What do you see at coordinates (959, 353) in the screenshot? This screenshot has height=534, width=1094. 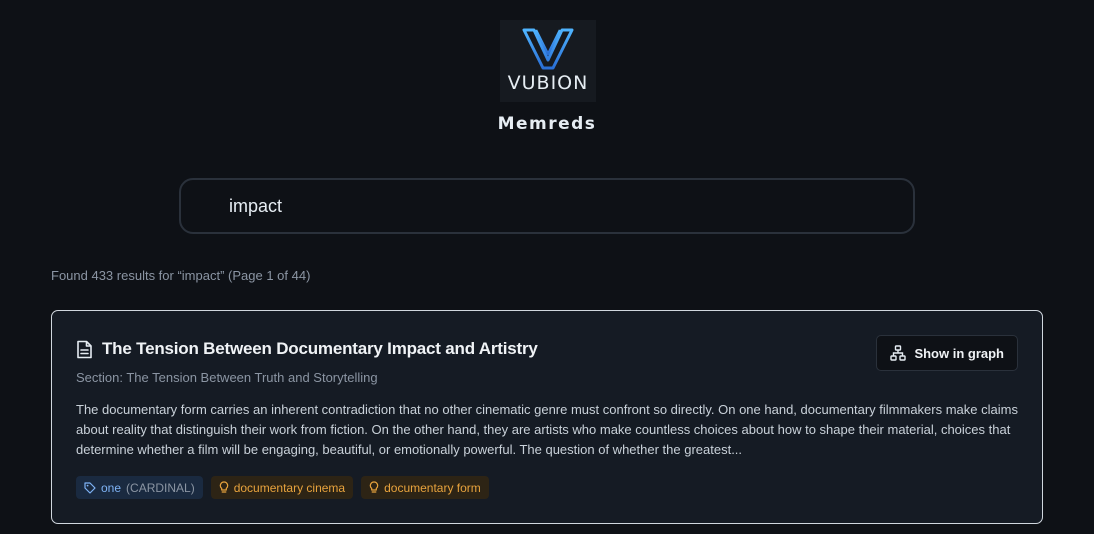 I see `show-in-graph-label: Show in graph` at bounding box center [959, 353].